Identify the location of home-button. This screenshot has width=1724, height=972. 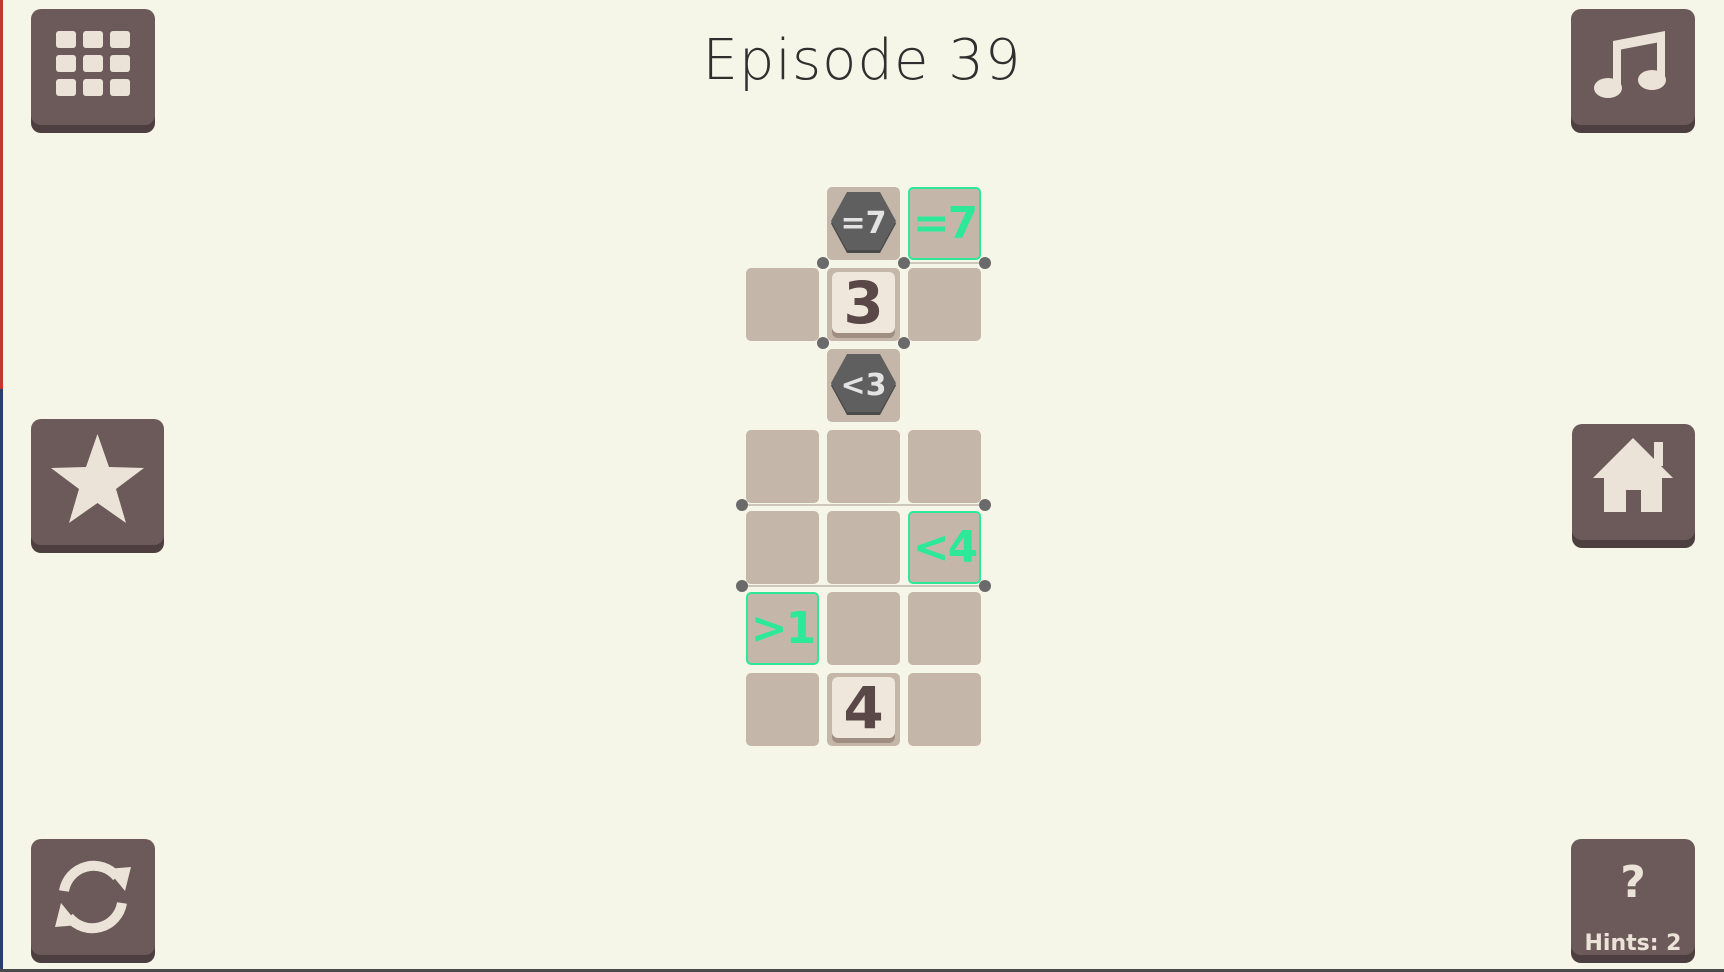
(1633, 482).